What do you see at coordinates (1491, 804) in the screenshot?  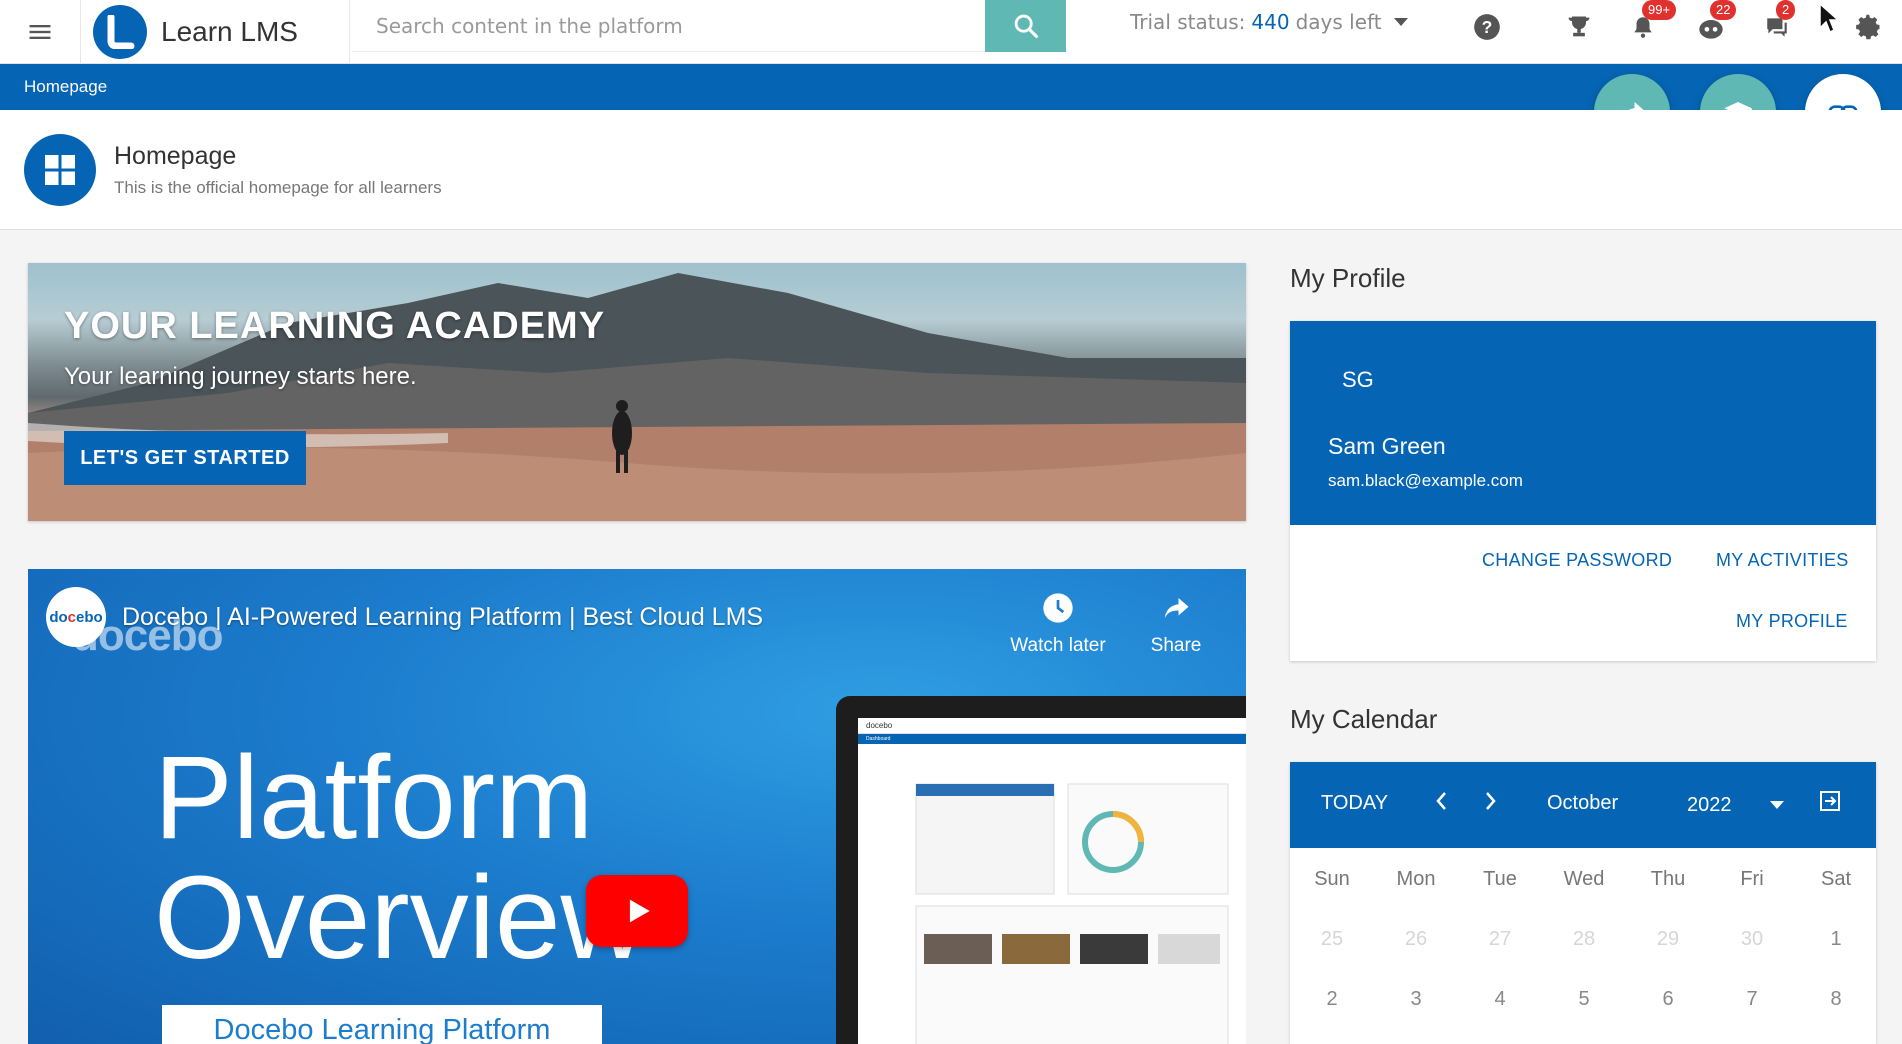 I see `chevron-right-icon` at bounding box center [1491, 804].